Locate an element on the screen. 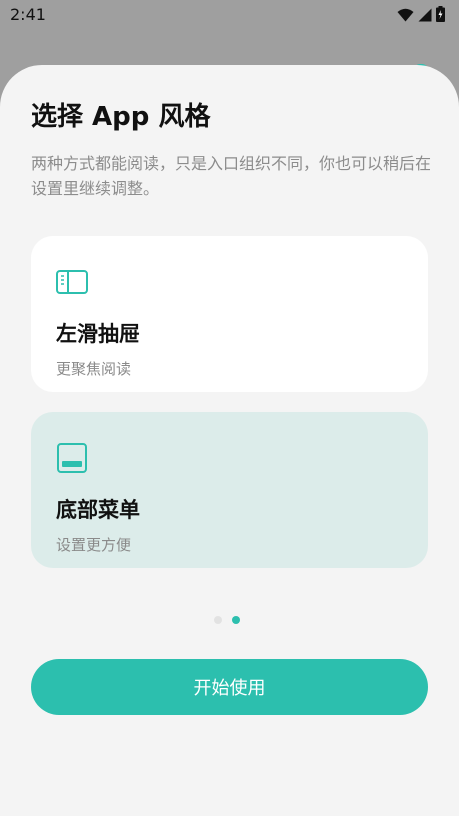  status-icons is located at coordinates (421, 16).